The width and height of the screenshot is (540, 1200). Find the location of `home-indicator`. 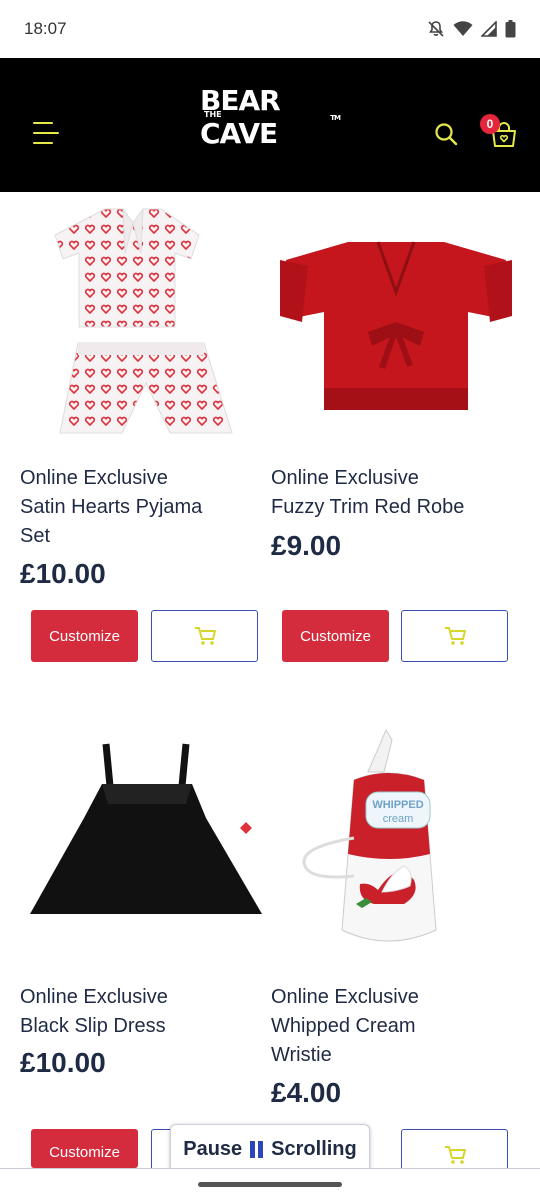

home-indicator is located at coordinates (270, 1184).